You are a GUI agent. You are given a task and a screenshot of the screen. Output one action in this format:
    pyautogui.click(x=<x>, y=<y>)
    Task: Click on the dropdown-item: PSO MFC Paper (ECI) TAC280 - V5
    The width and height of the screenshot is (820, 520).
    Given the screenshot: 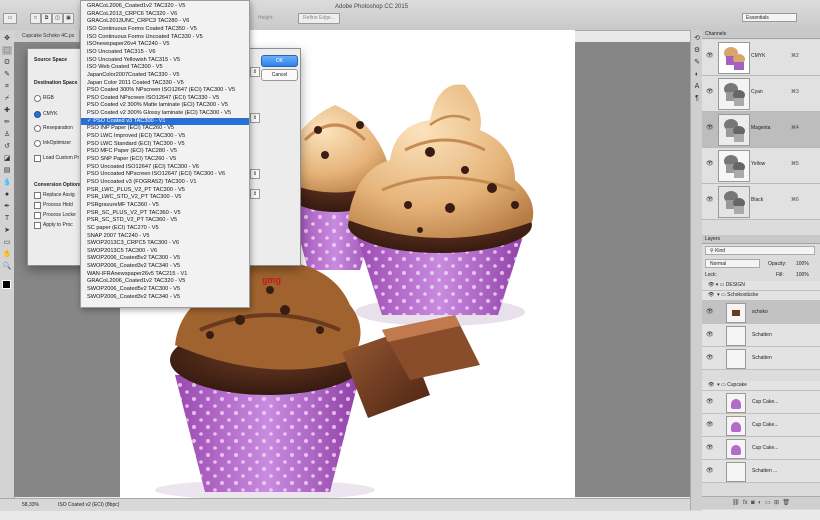 What is the action you would take?
    pyautogui.click(x=165, y=152)
    